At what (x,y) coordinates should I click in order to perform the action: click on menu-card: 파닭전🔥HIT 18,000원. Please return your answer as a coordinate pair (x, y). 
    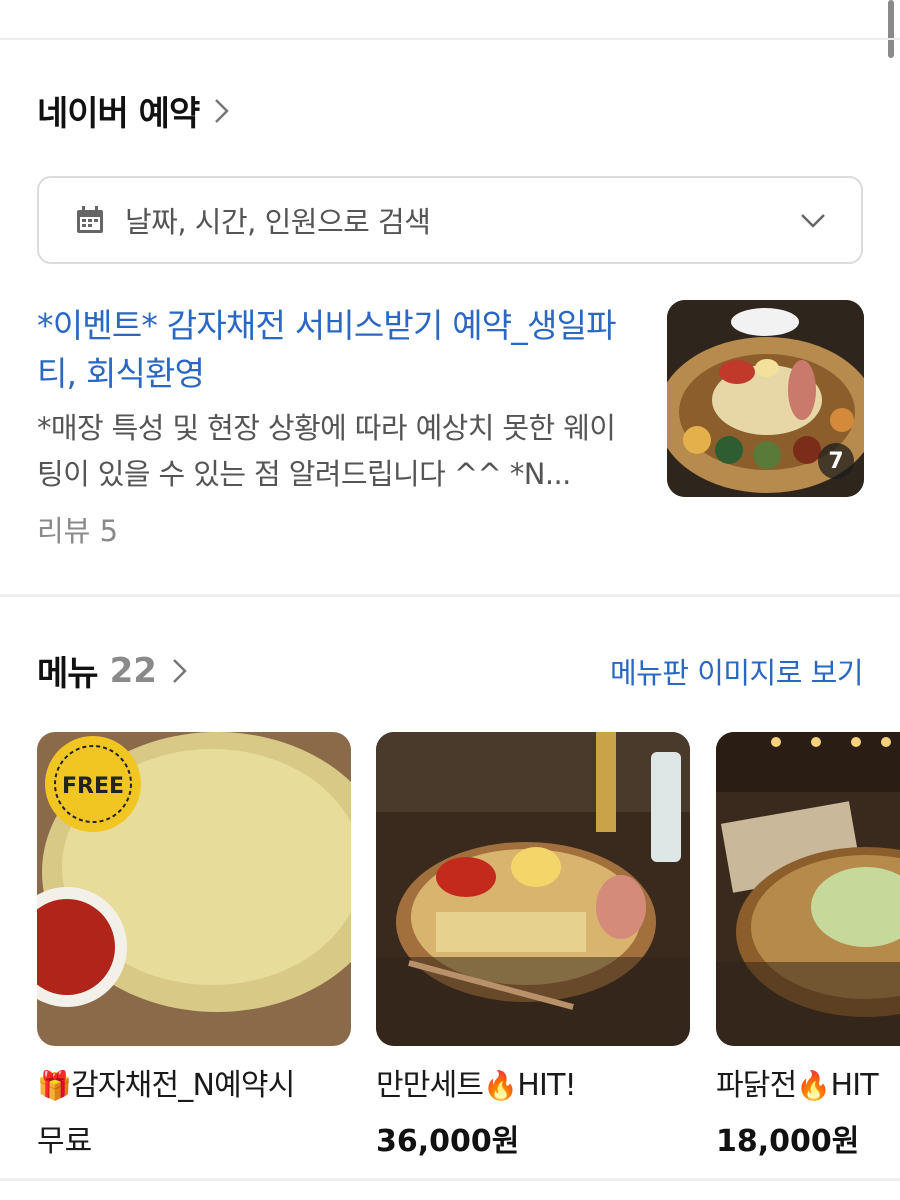
    Looking at the image, I should click on (808, 946).